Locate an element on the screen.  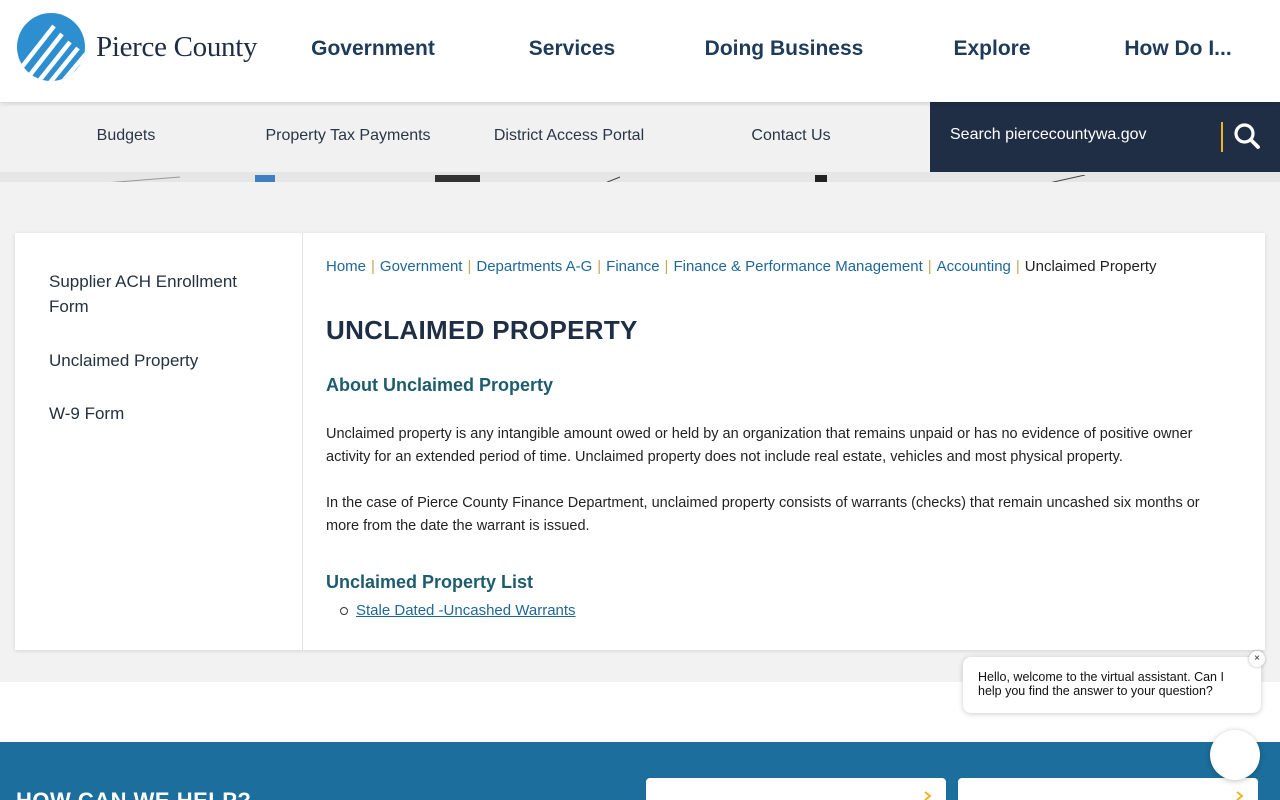
quick-link-contact-us: Contact Us is located at coordinates (790, 136).